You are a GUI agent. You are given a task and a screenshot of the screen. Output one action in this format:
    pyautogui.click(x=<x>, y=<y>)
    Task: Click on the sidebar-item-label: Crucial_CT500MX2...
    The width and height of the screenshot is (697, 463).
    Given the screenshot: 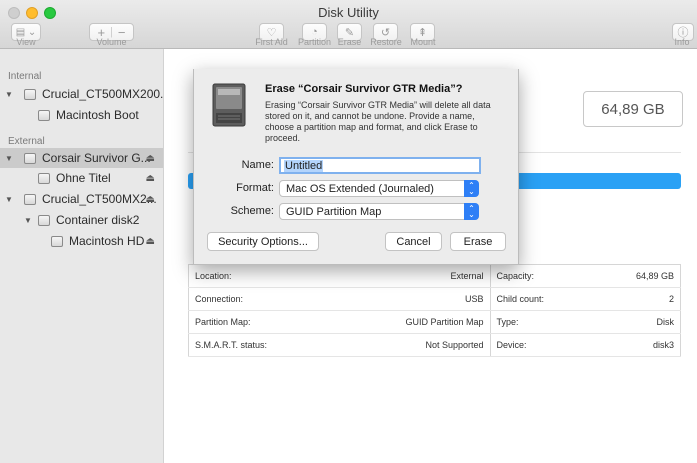 What is the action you would take?
    pyautogui.click(x=99, y=199)
    